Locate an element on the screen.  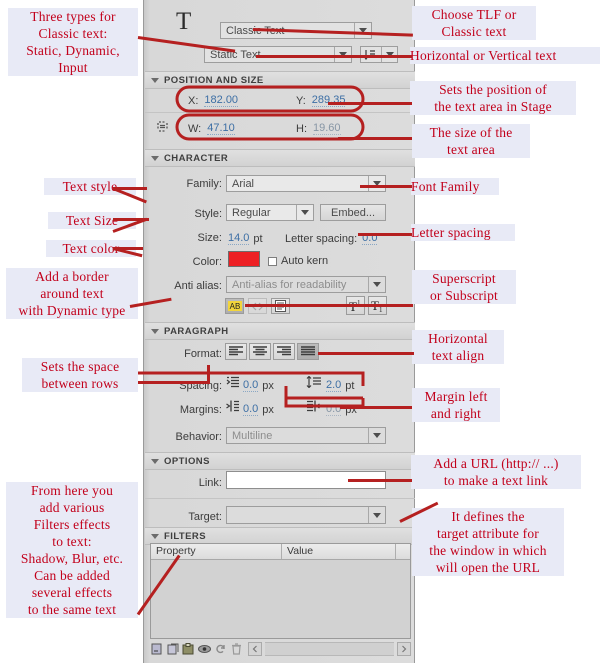
align-justify-icon is located at coordinates (308, 351).